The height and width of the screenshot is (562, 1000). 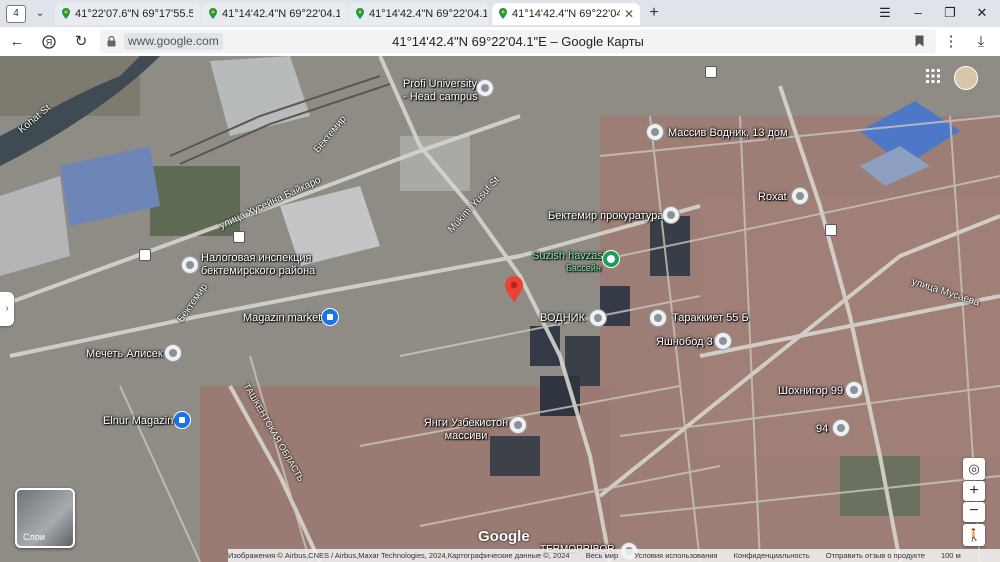 What do you see at coordinates (282, 318) in the screenshot?
I see `place-label: Magazin market` at bounding box center [282, 318].